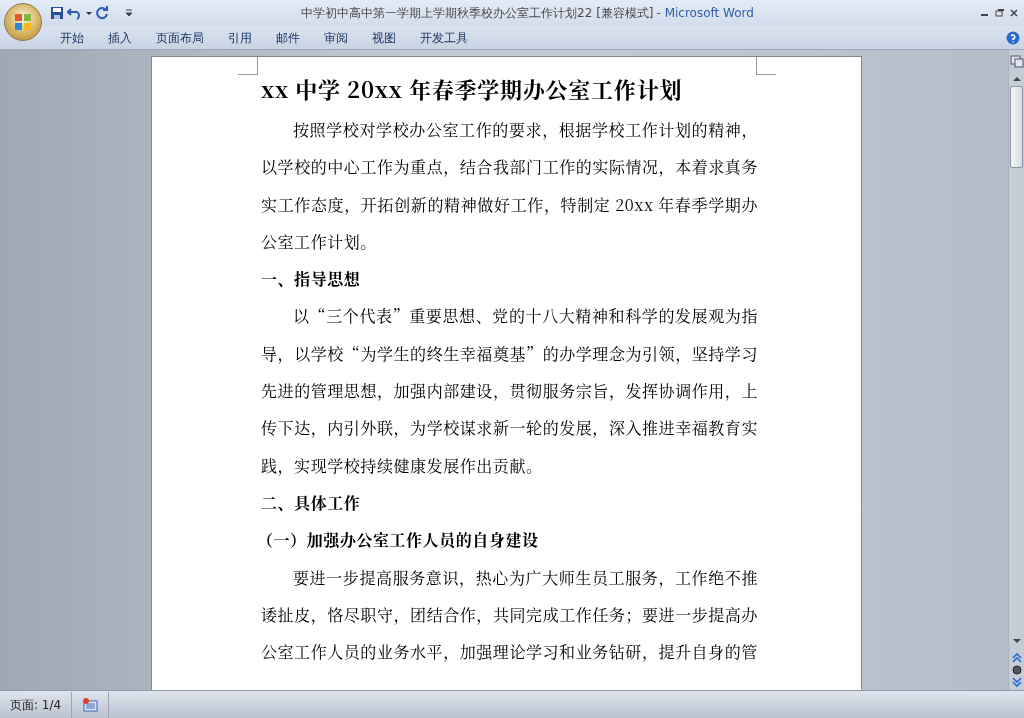  Describe the element at coordinates (1017, 670) in the screenshot. I see `browse-object-icon` at that location.